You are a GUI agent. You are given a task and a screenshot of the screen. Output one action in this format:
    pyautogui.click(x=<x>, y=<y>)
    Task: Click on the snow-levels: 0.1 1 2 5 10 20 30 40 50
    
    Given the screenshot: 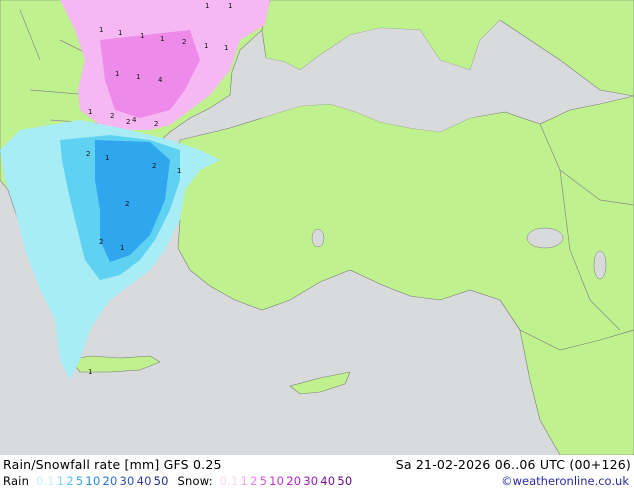 What is the action you would take?
    pyautogui.click(x=287, y=481)
    